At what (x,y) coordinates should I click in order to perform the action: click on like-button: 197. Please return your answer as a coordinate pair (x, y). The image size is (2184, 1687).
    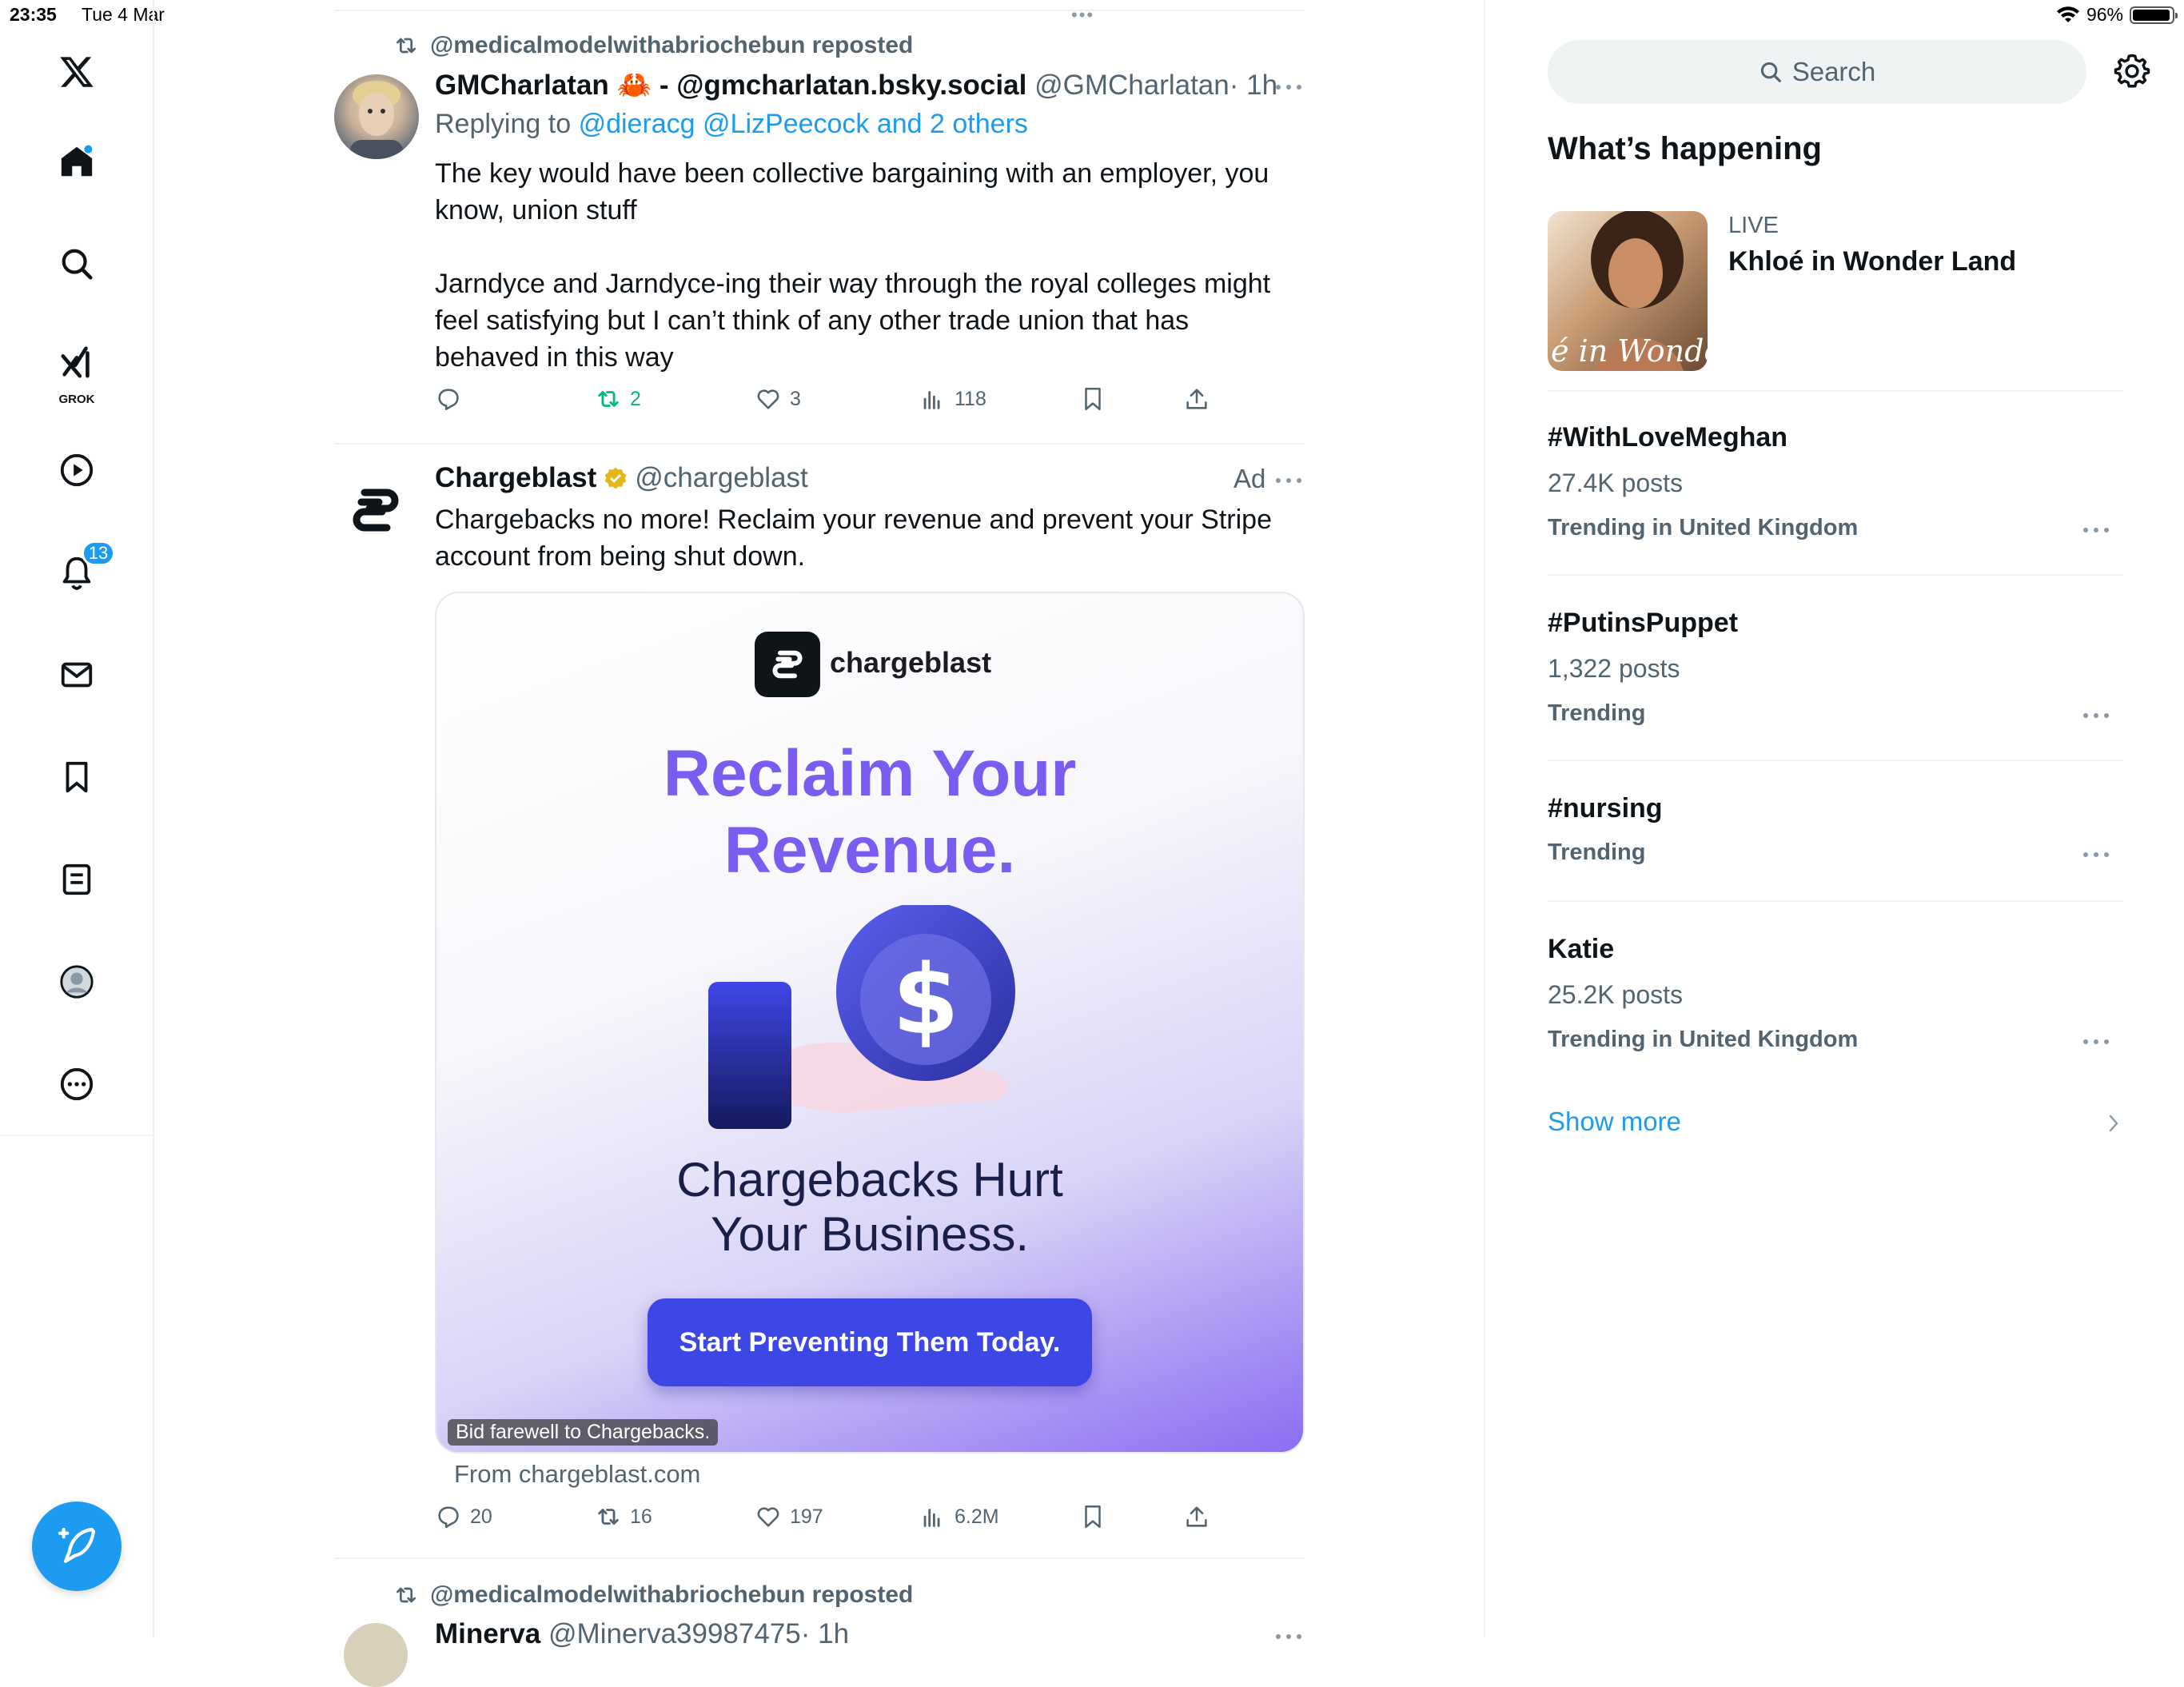
    Looking at the image, I should click on (789, 1516).